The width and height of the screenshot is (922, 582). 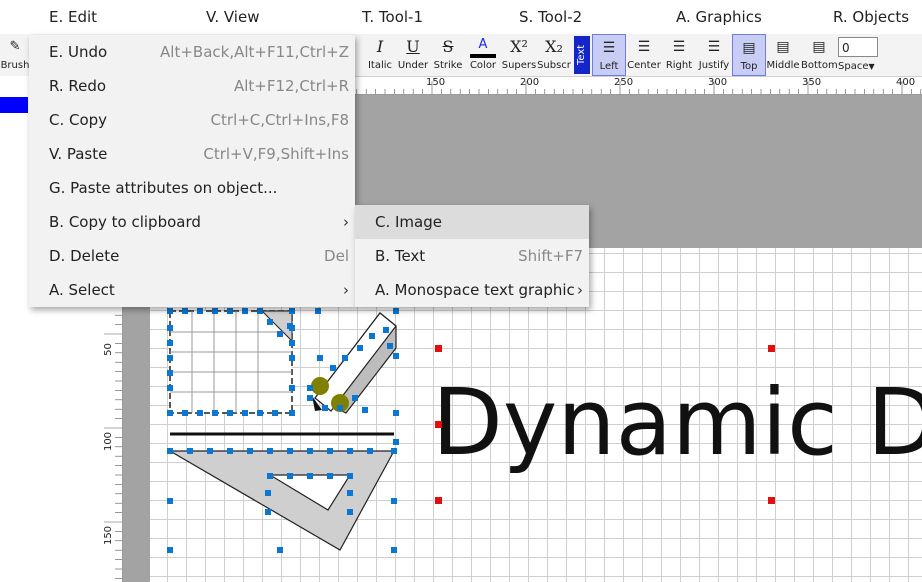 What do you see at coordinates (192, 290) in the screenshot?
I see `menu-item-select: A. Select ›` at bounding box center [192, 290].